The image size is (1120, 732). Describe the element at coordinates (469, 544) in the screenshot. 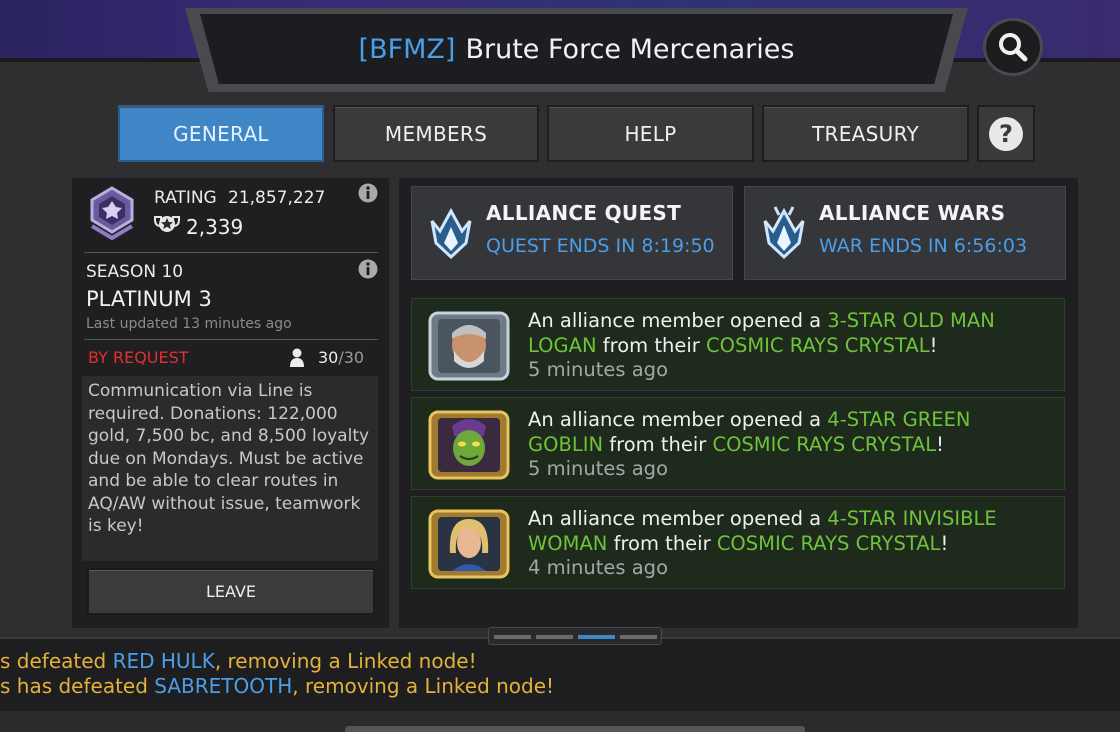

I see `invisible-woman-portrait` at that location.